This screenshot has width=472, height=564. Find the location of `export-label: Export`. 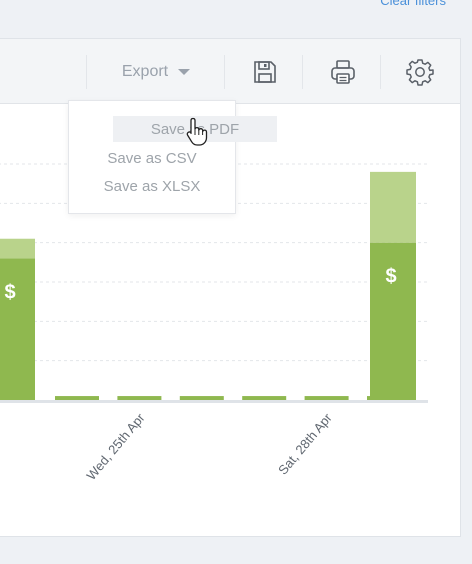

export-label: Export is located at coordinates (145, 71).